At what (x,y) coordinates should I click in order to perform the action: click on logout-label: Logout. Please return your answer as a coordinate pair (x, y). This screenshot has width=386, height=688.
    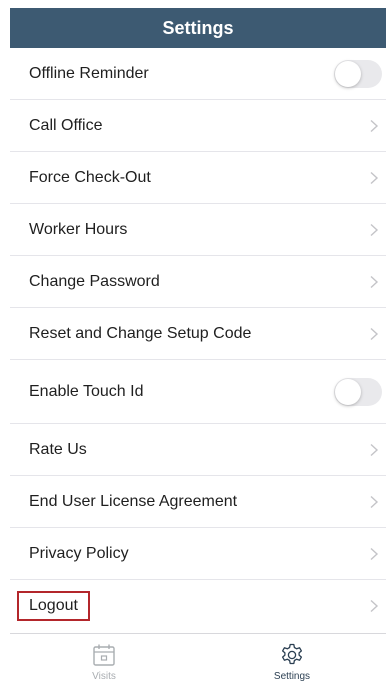
    Looking at the image, I should click on (53, 606).